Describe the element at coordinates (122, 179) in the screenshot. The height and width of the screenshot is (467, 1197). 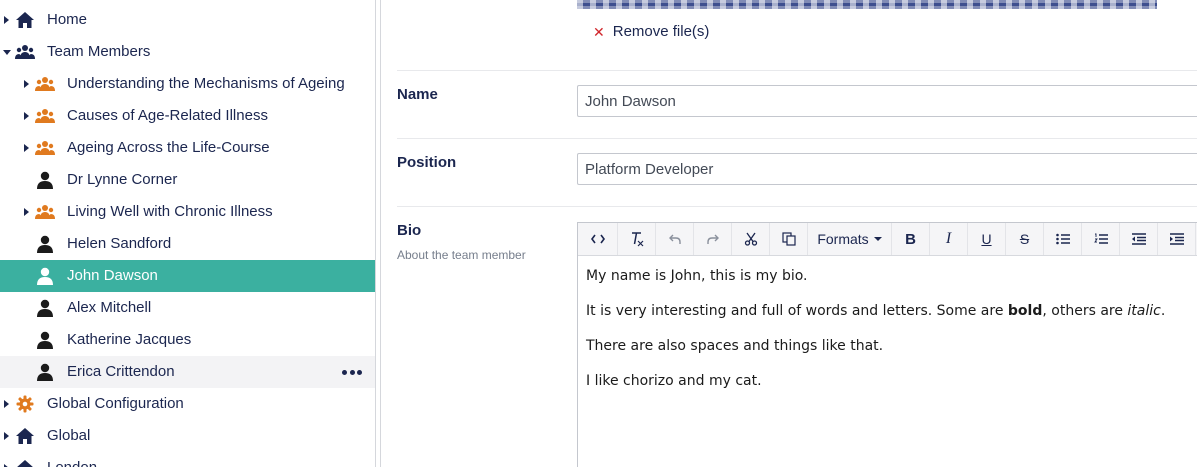
I see `tree-item-label: Dr Lynne Corner` at that location.